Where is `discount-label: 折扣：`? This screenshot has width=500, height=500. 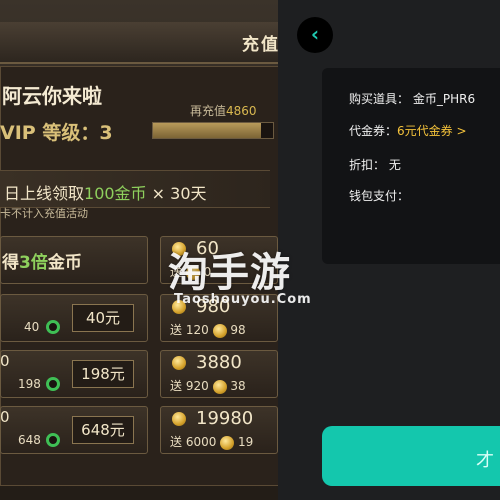
discount-label: 折扣： is located at coordinates (367, 165).